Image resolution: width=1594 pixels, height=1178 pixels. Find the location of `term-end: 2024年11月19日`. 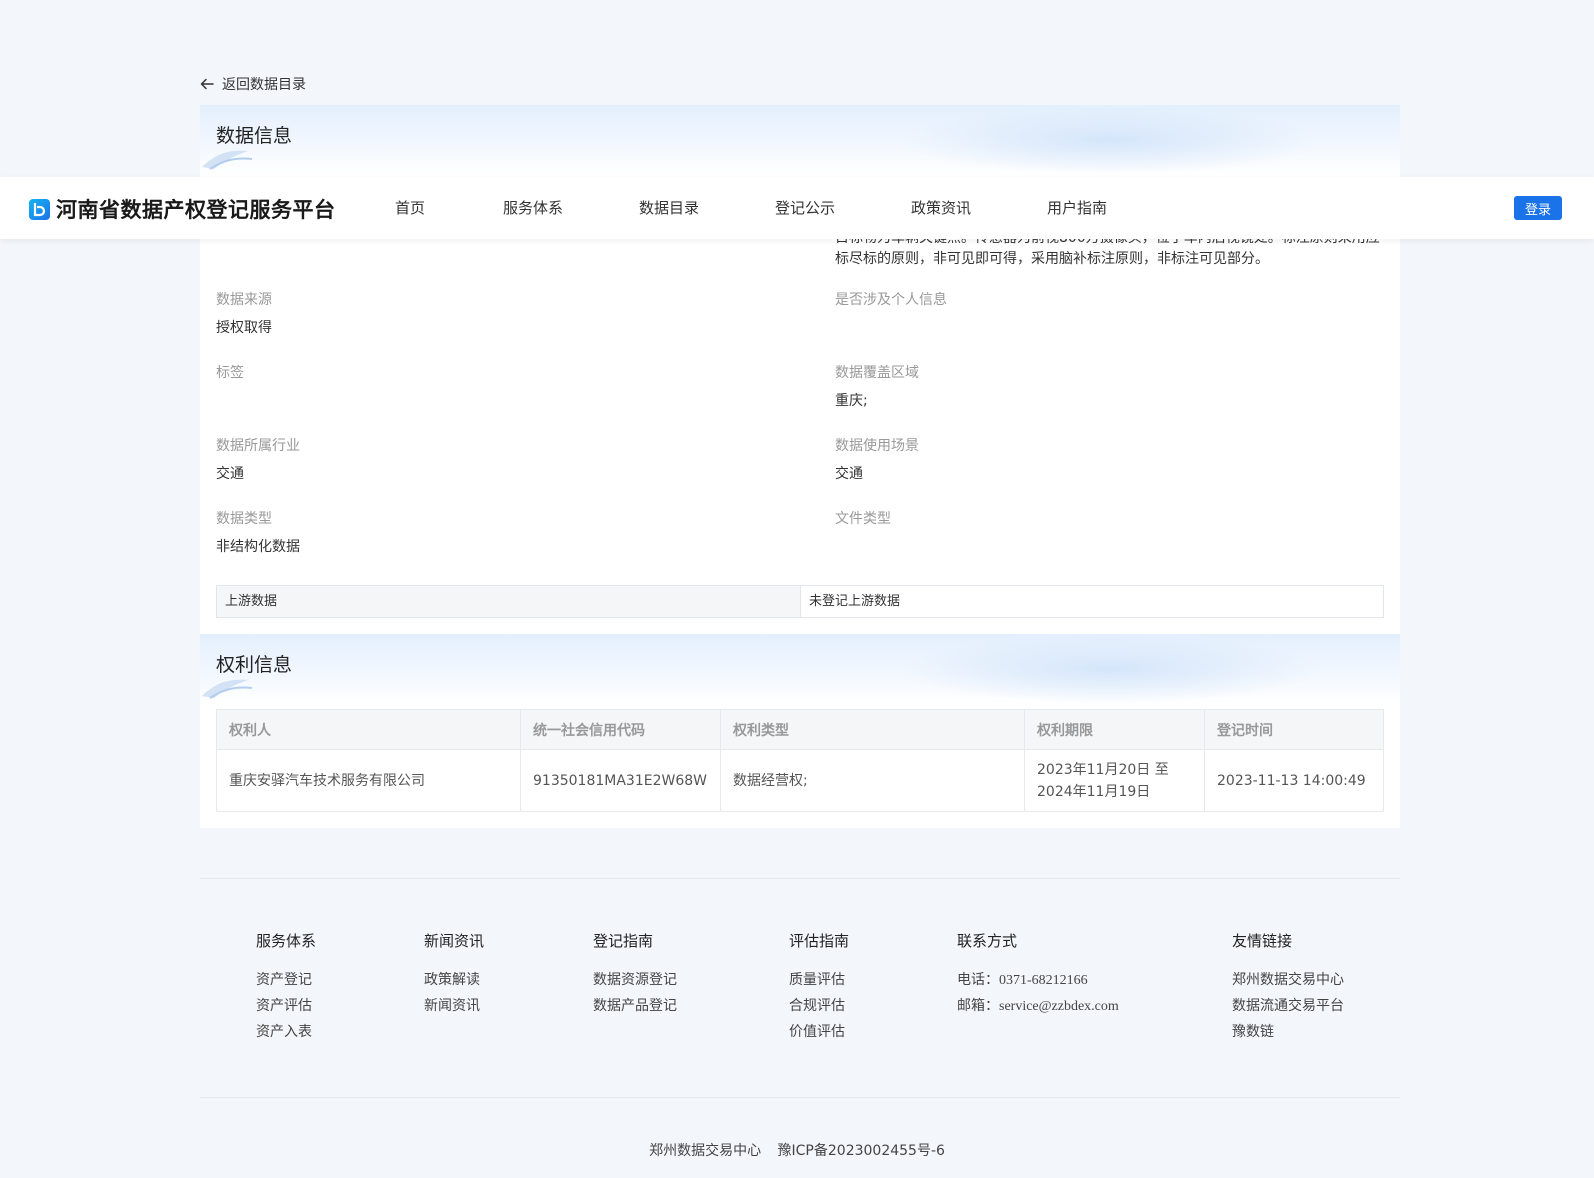

term-end: 2024年11月19日 is located at coordinates (1094, 791).